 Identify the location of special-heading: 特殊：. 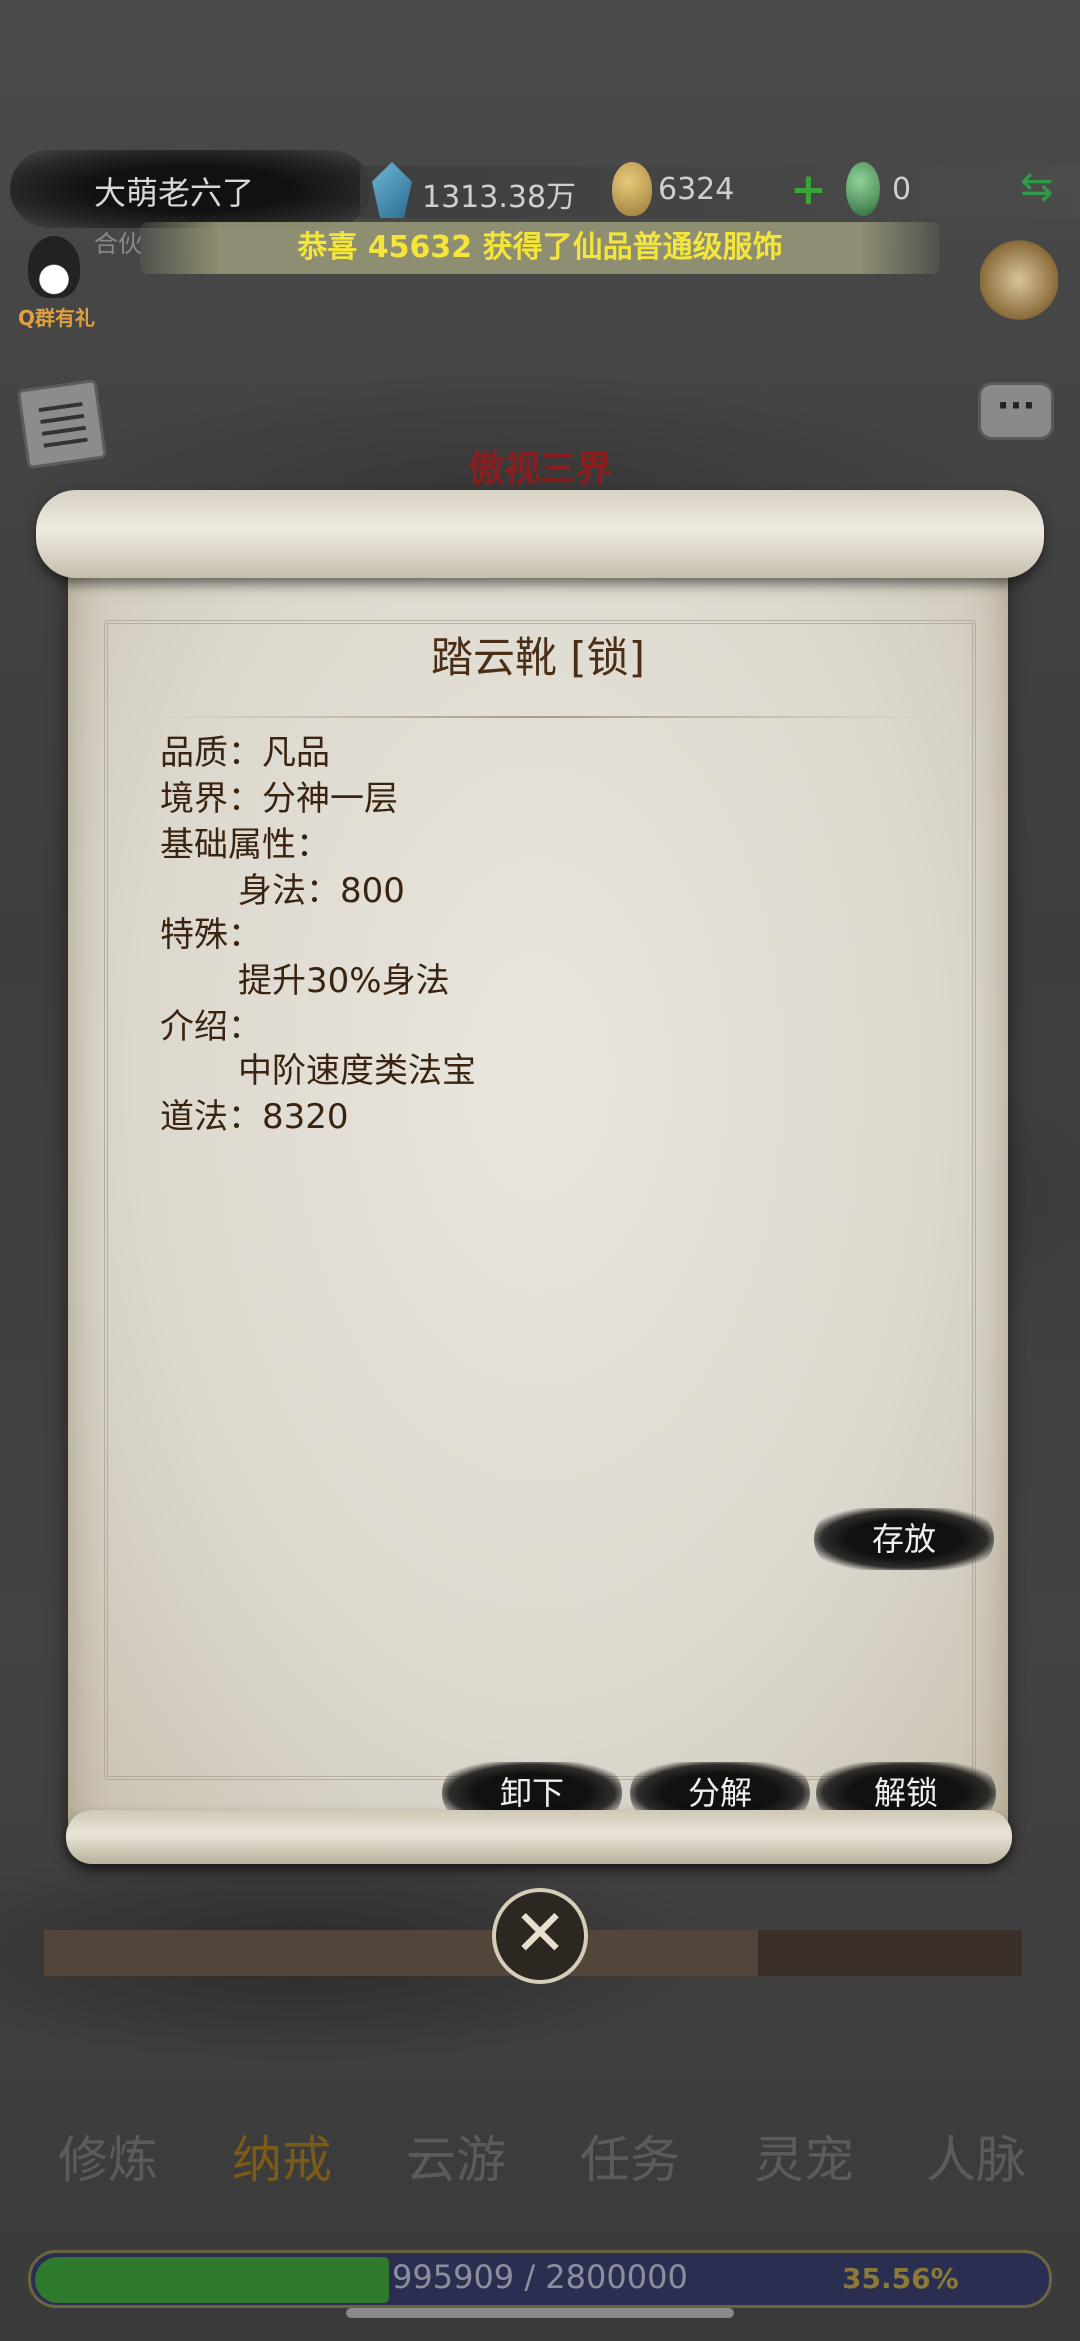
(211, 935).